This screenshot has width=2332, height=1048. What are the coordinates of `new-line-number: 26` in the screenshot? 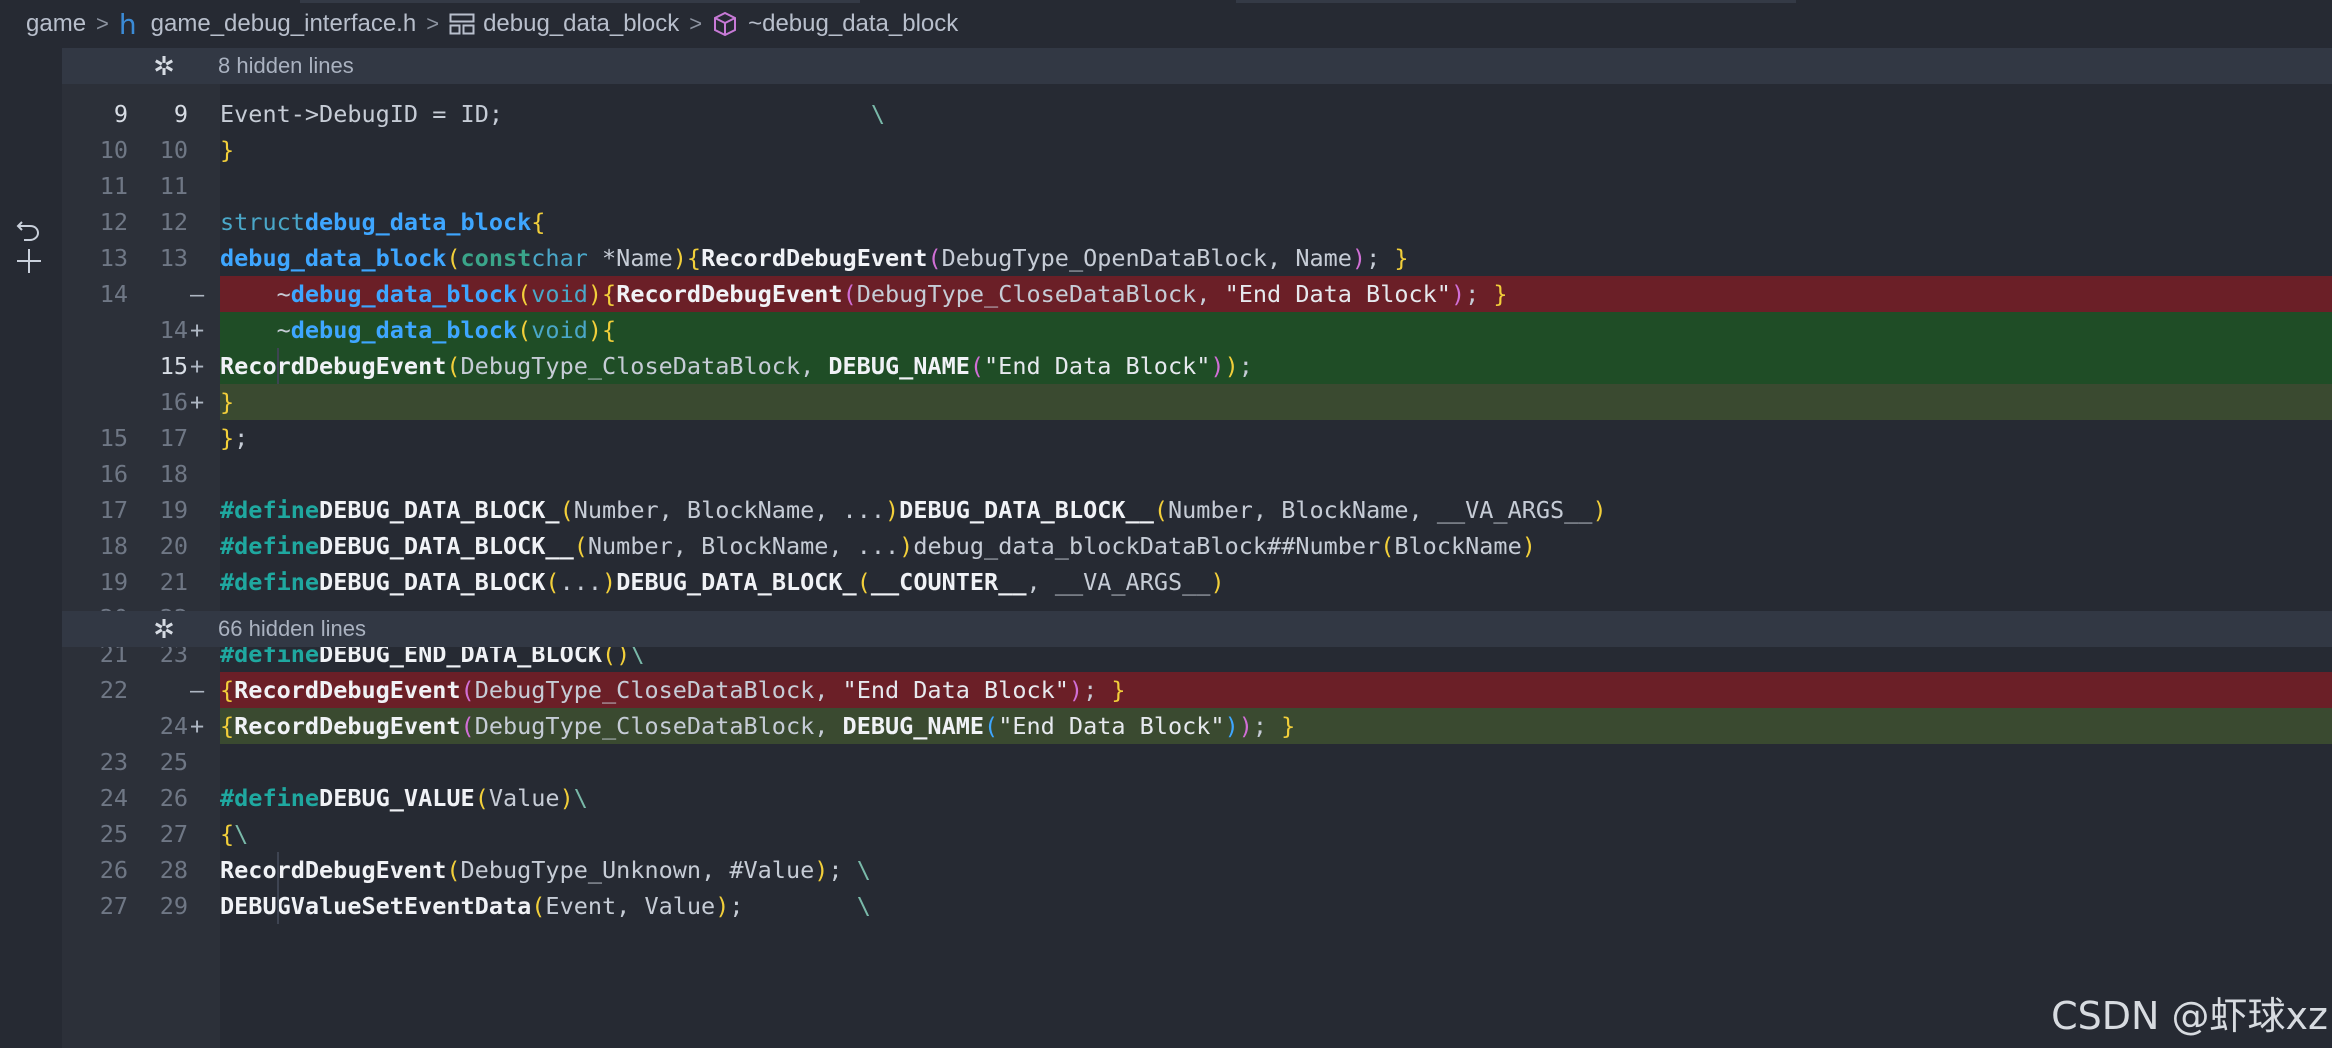 It's located at (173, 798).